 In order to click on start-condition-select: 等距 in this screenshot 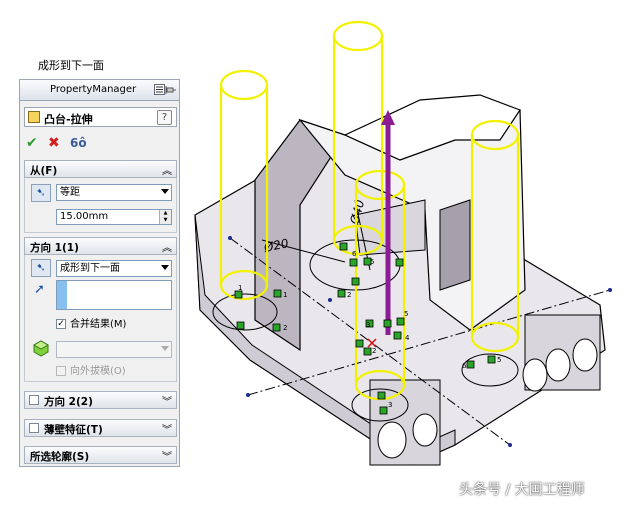, I will do `click(114, 192)`.